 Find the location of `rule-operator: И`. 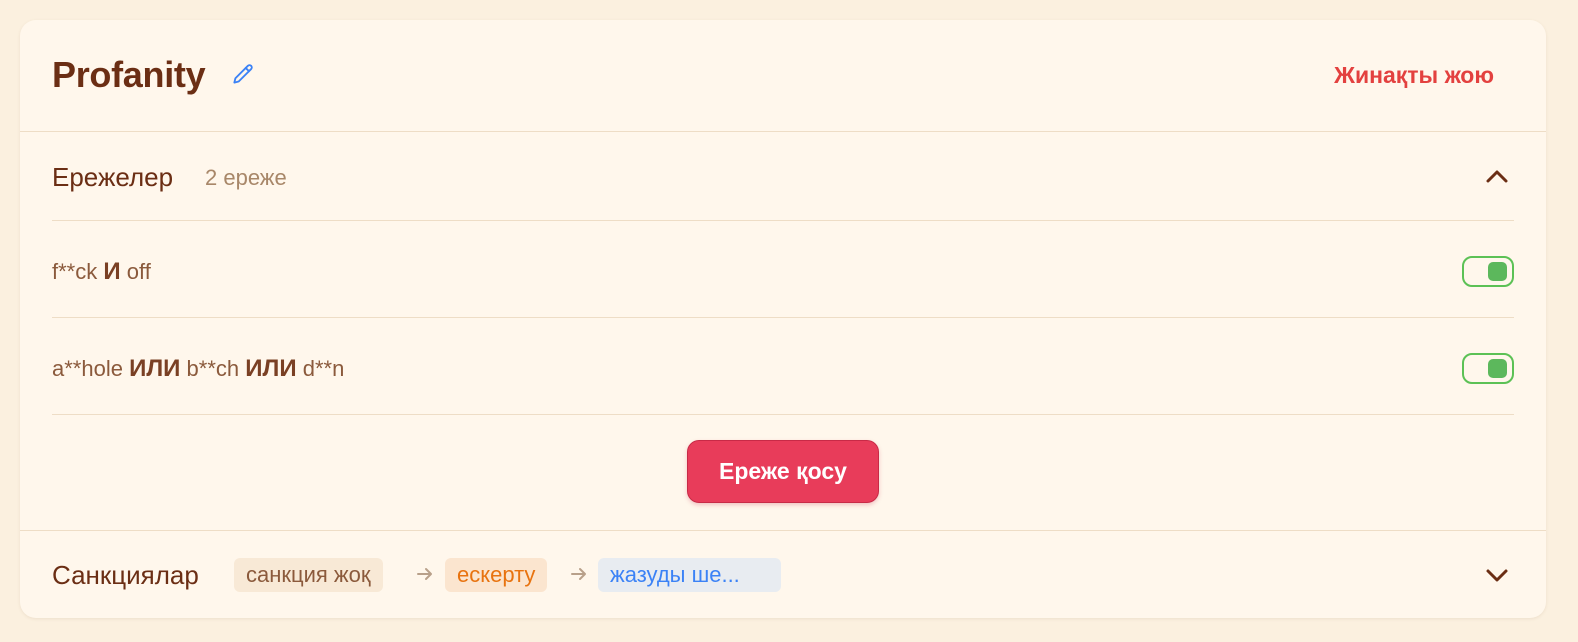

rule-operator: И is located at coordinates (112, 271).